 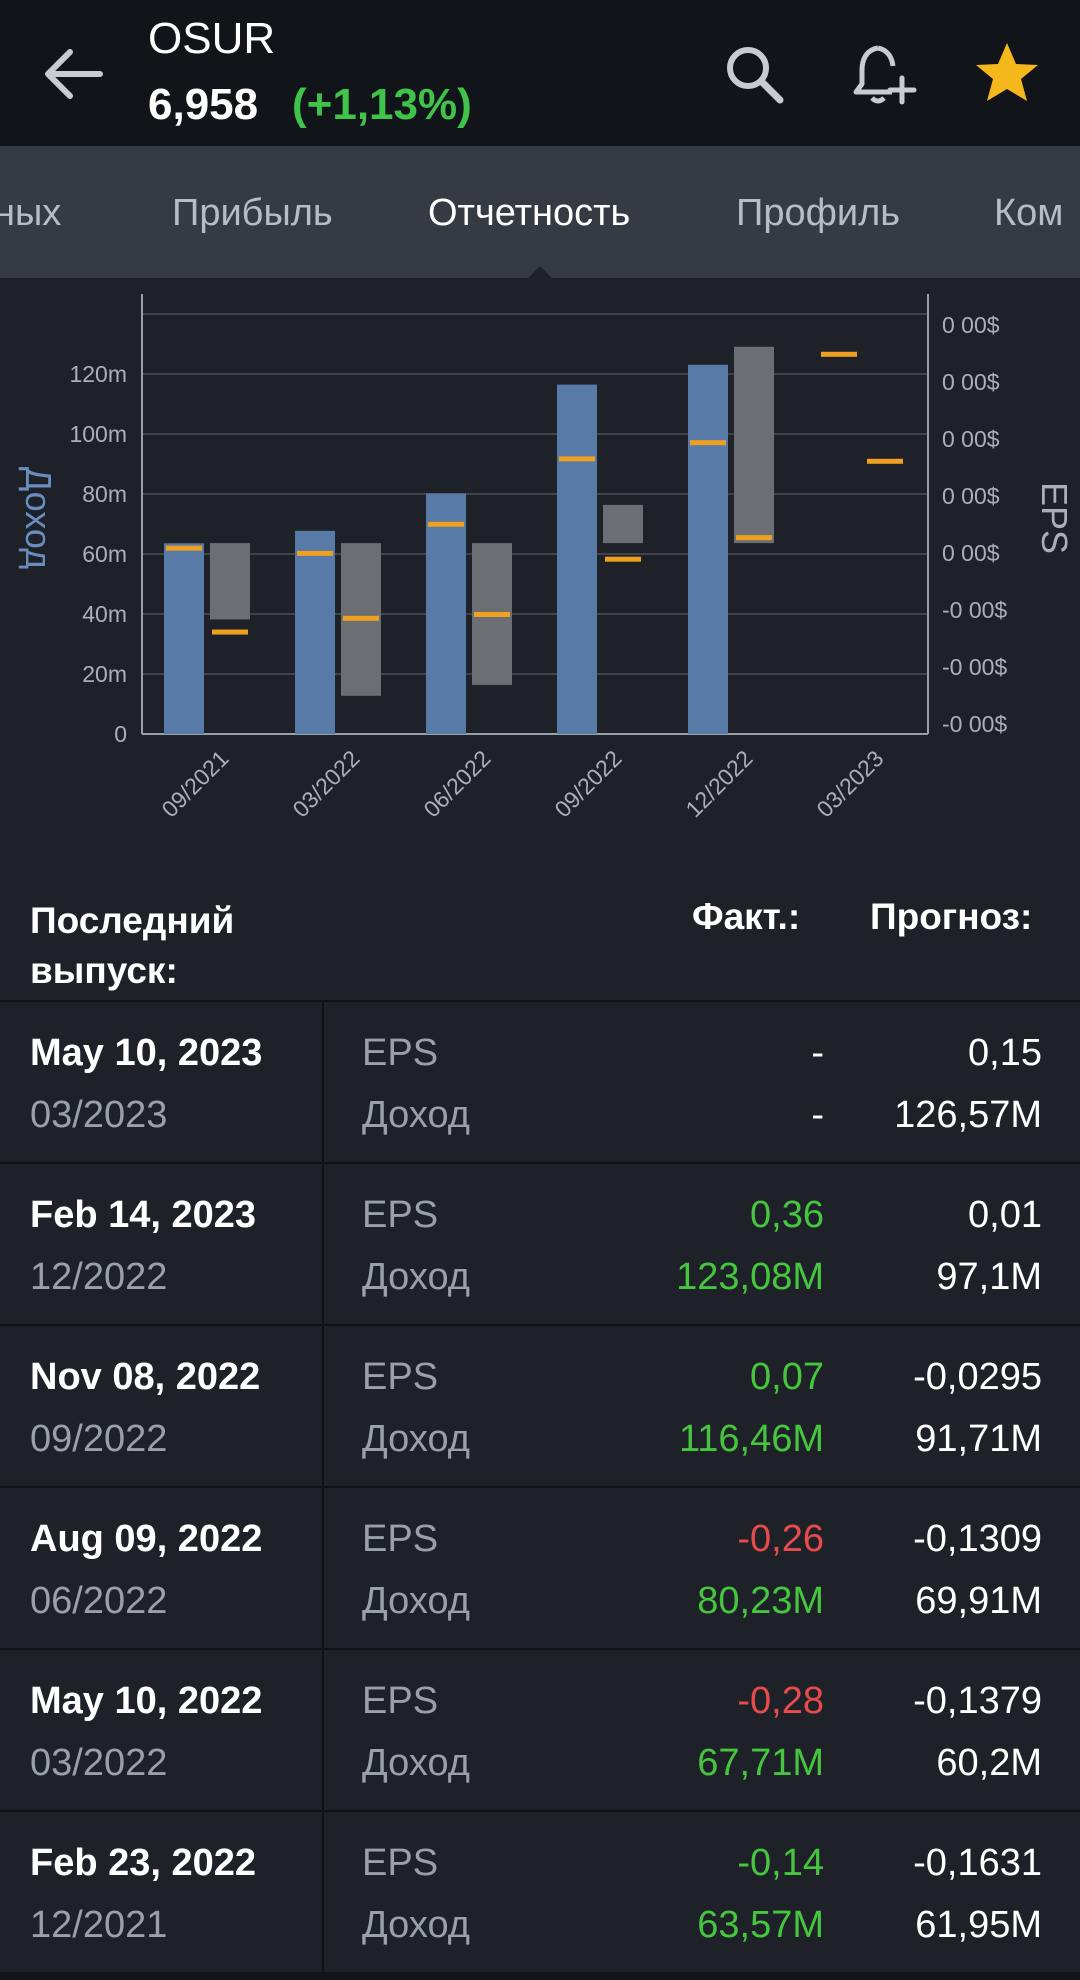 What do you see at coordinates (146, 1539) in the screenshot?
I see `release-date: Aug 09, 2022` at bounding box center [146, 1539].